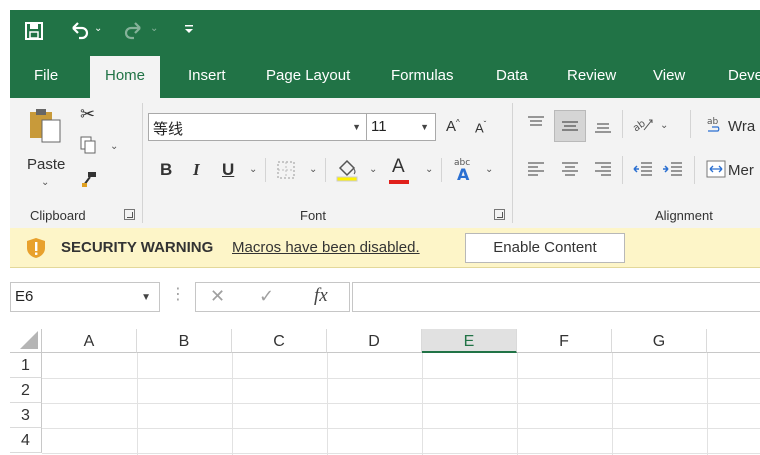  Describe the element at coordinates (591, 75) in the screenshot. I see `tab-review: Review` at that location.